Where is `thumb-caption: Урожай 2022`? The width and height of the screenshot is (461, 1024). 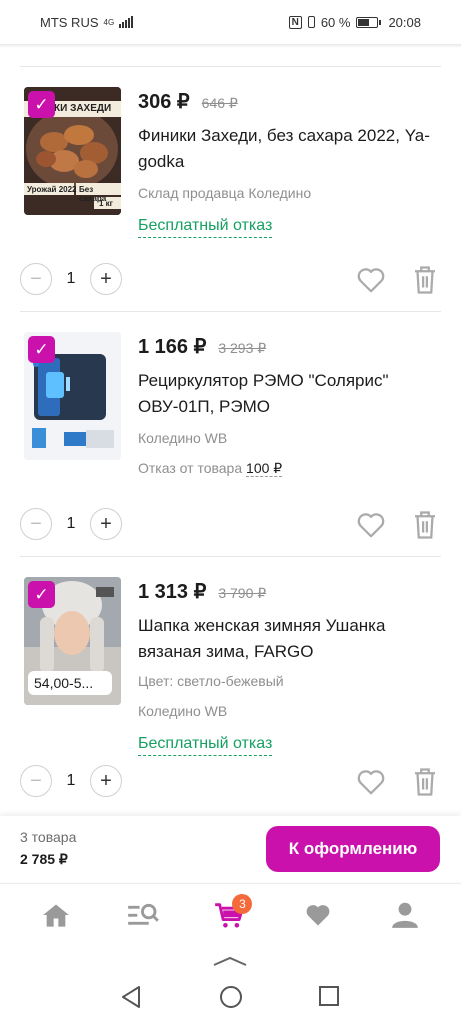 thumb-caption: Урожай 2022 is located at coordinates (52, 189).